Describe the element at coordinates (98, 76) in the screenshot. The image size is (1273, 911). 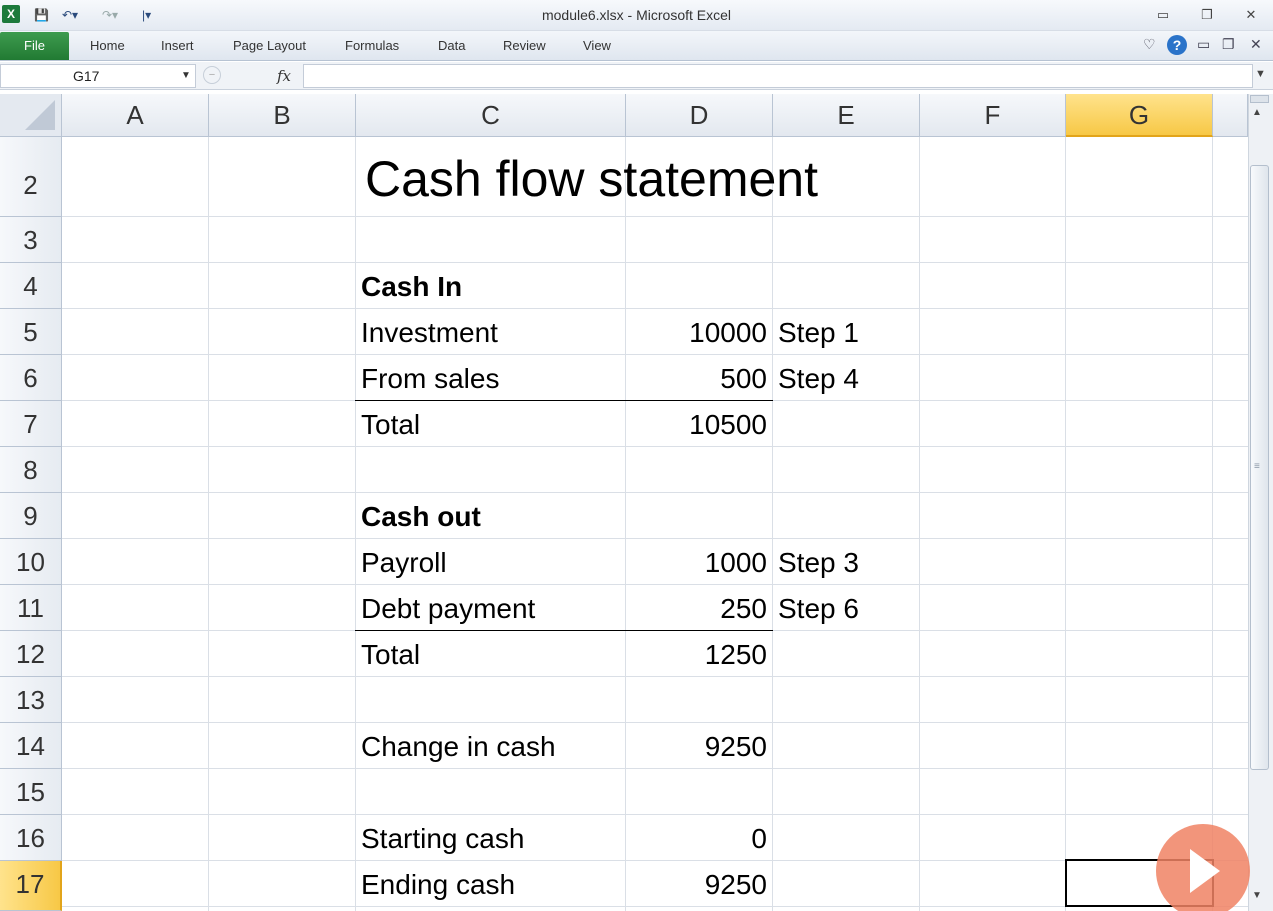
I see `name-box: G17` at that location.